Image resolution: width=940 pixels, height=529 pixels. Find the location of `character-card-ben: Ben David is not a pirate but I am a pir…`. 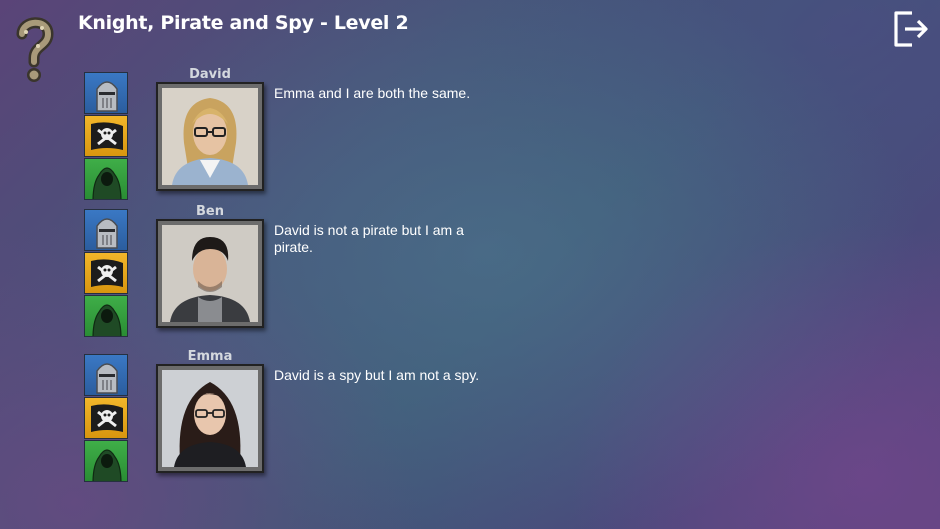

character-card-ben: Ben David is not a pirate but I am a pir… is located at coordinates (304, 270).